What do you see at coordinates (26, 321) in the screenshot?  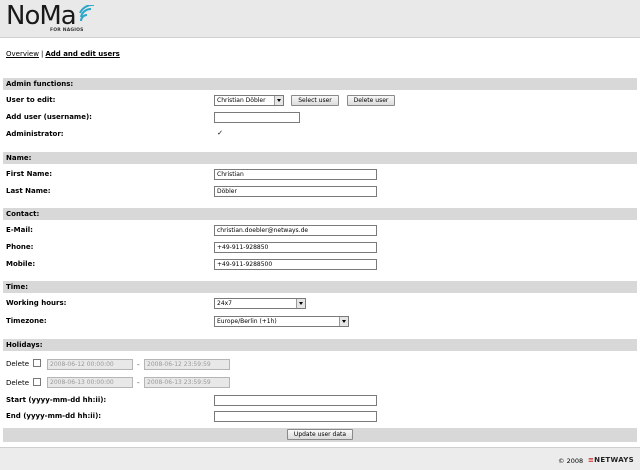 I see `timezone-label: Timezone:` at bounding box center [26, 321].